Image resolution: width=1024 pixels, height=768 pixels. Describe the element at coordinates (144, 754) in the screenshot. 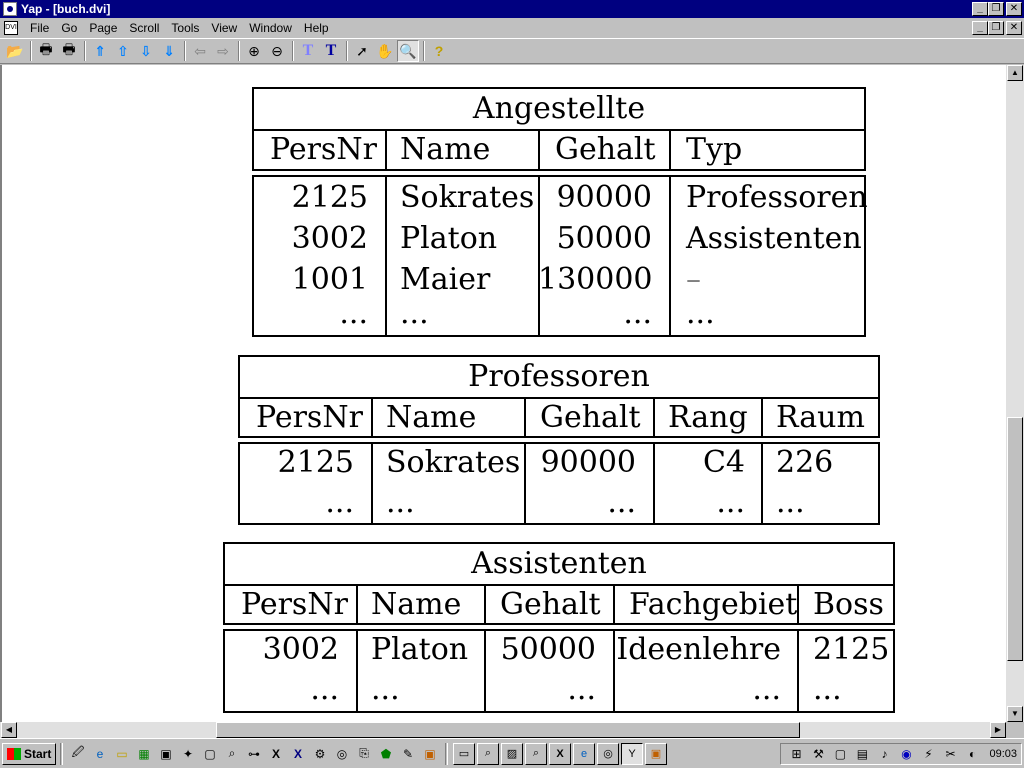

I see `quicklaunch-grid-icon: ▦` at that location.